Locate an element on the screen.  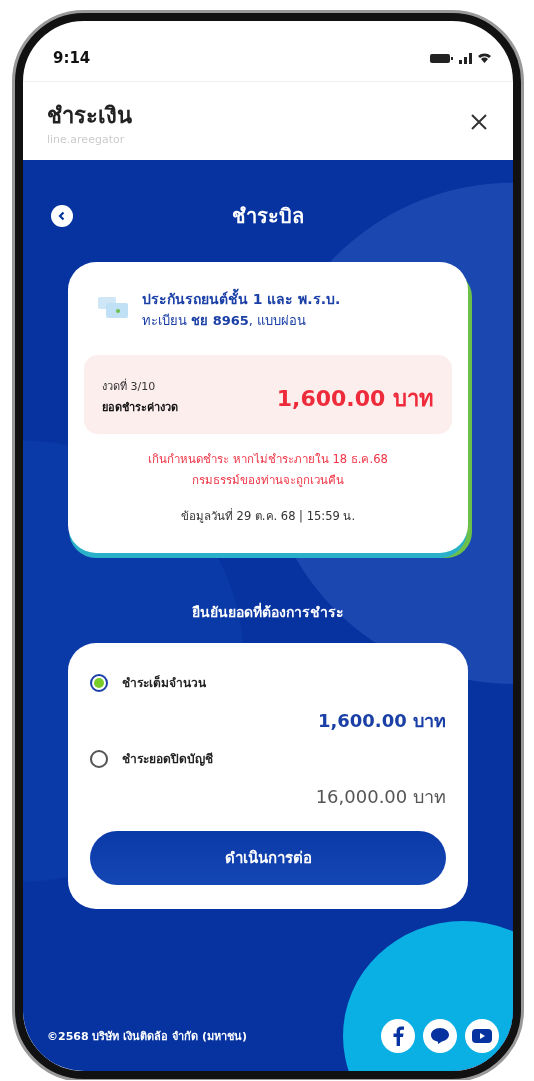
chevron-left-icon is located at coordinates (62, 216).